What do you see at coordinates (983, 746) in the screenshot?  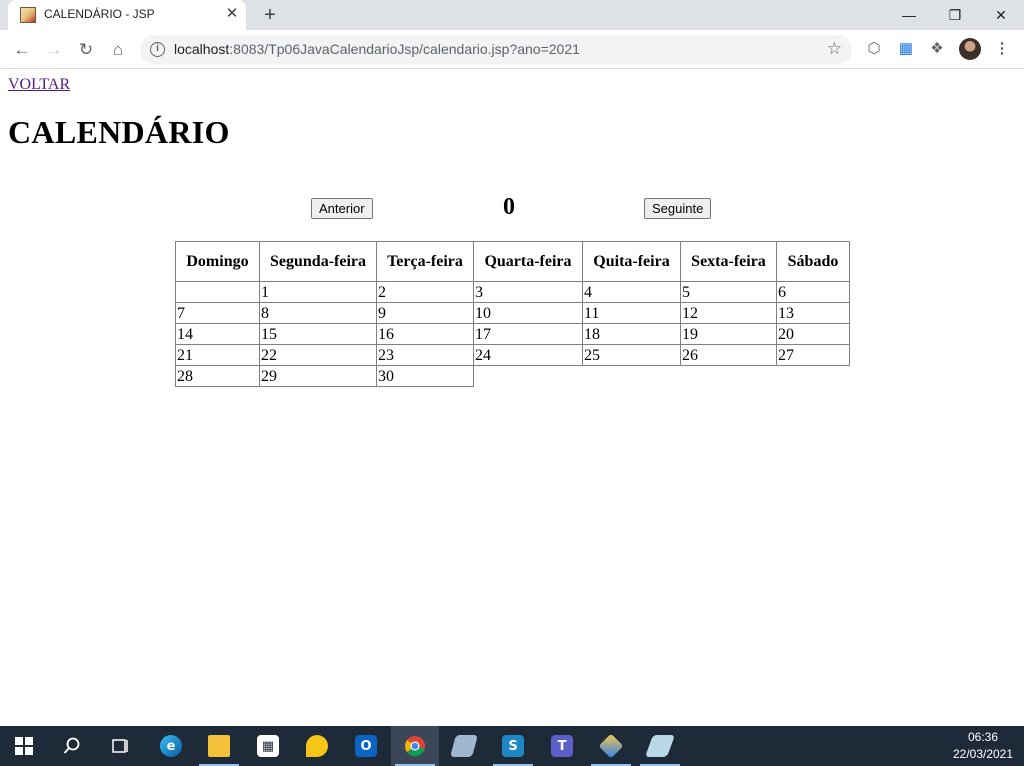 I see `system-clock: 06:36 22/03/2021` at bounding box center [983, 746].